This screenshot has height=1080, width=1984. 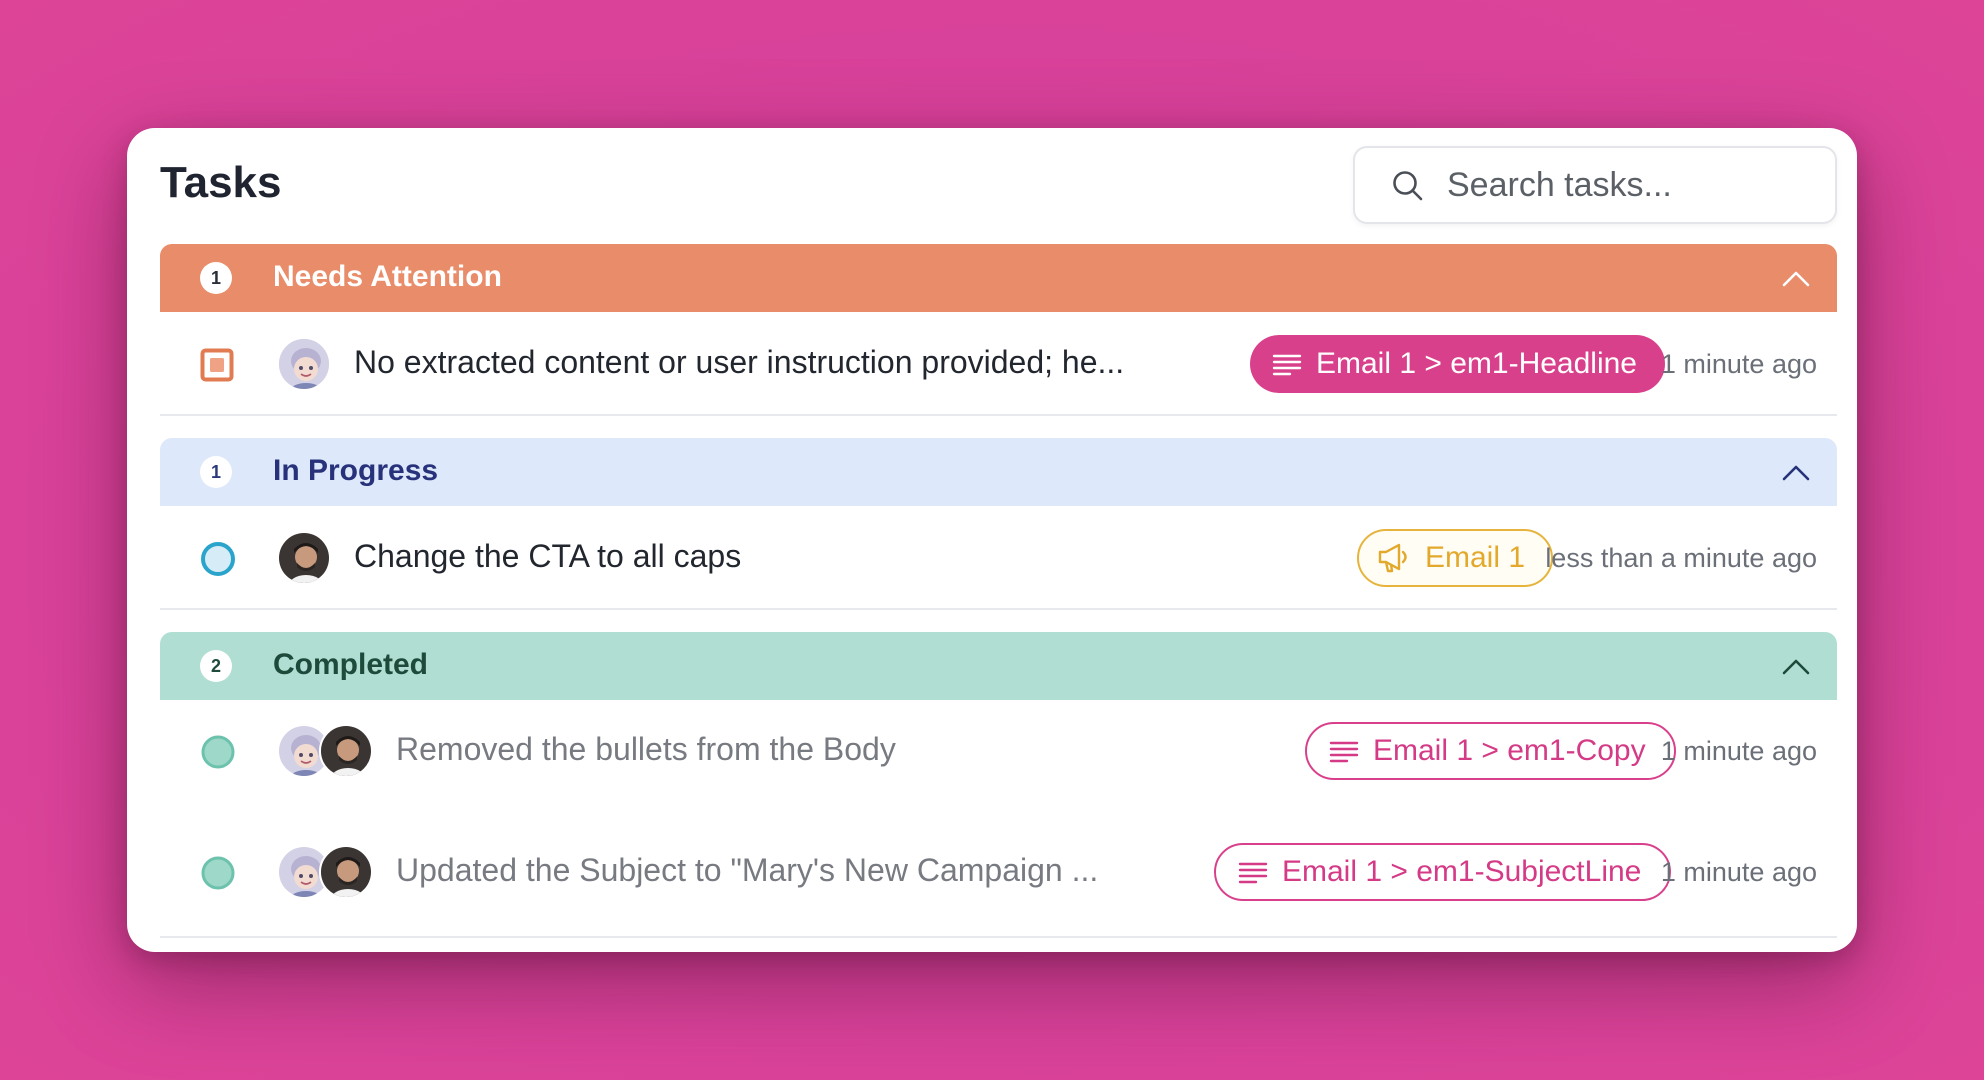 I want to click on task-tag: Email 1 > em1-Headline, so click(x=1457, y=364).